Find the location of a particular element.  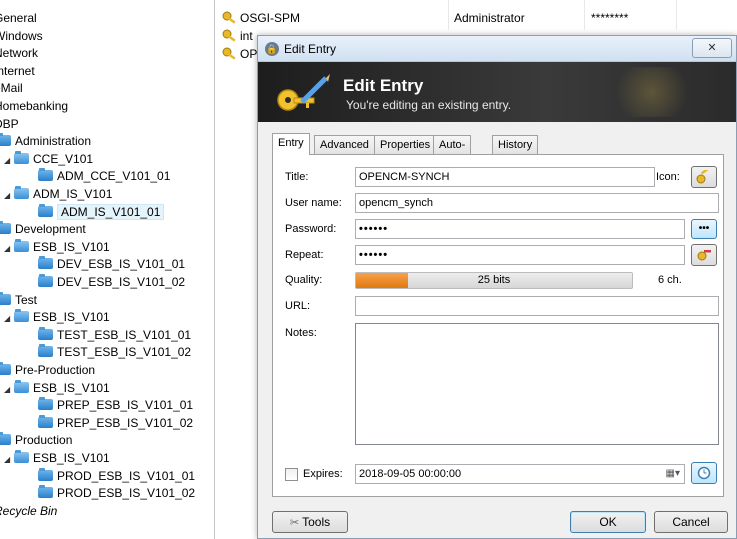

entry-password: ******** is located at coordinates (610, 18).